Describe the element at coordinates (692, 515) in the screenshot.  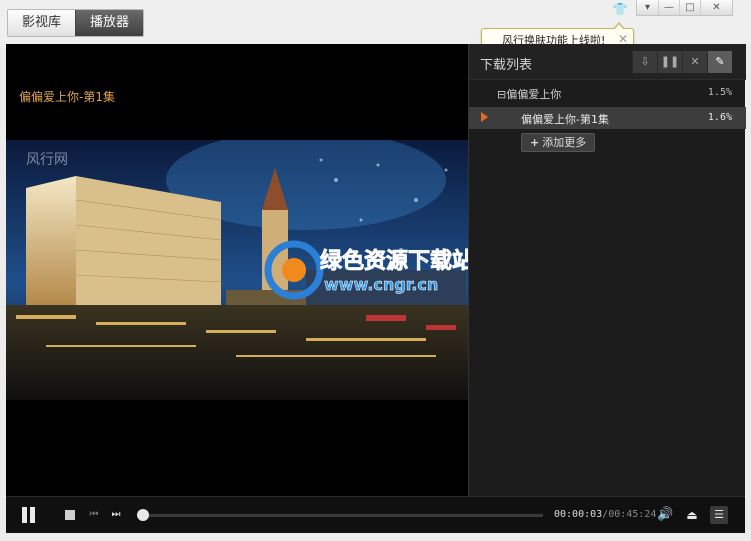
I see `eject-icon: ⏏` at that location.